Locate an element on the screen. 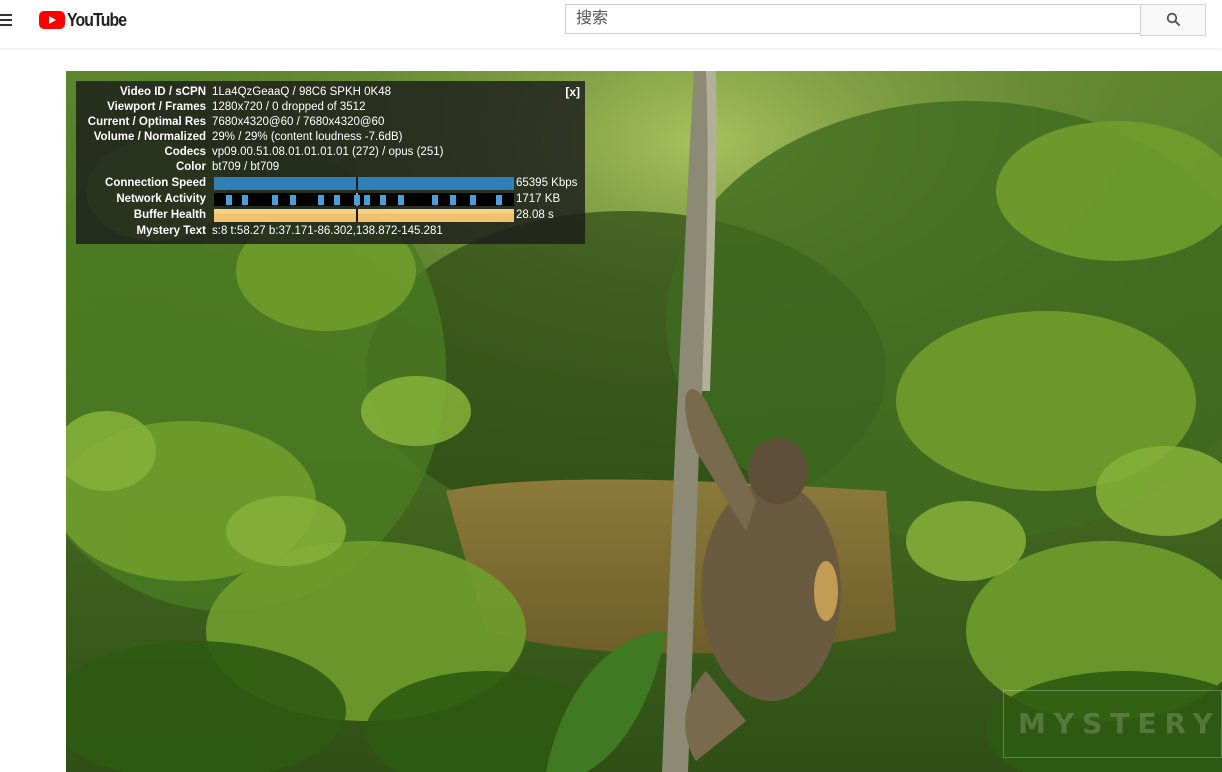 This screenshot has width=1222, height=772. logo-text: YouTube is located at coordinates (97, 19).